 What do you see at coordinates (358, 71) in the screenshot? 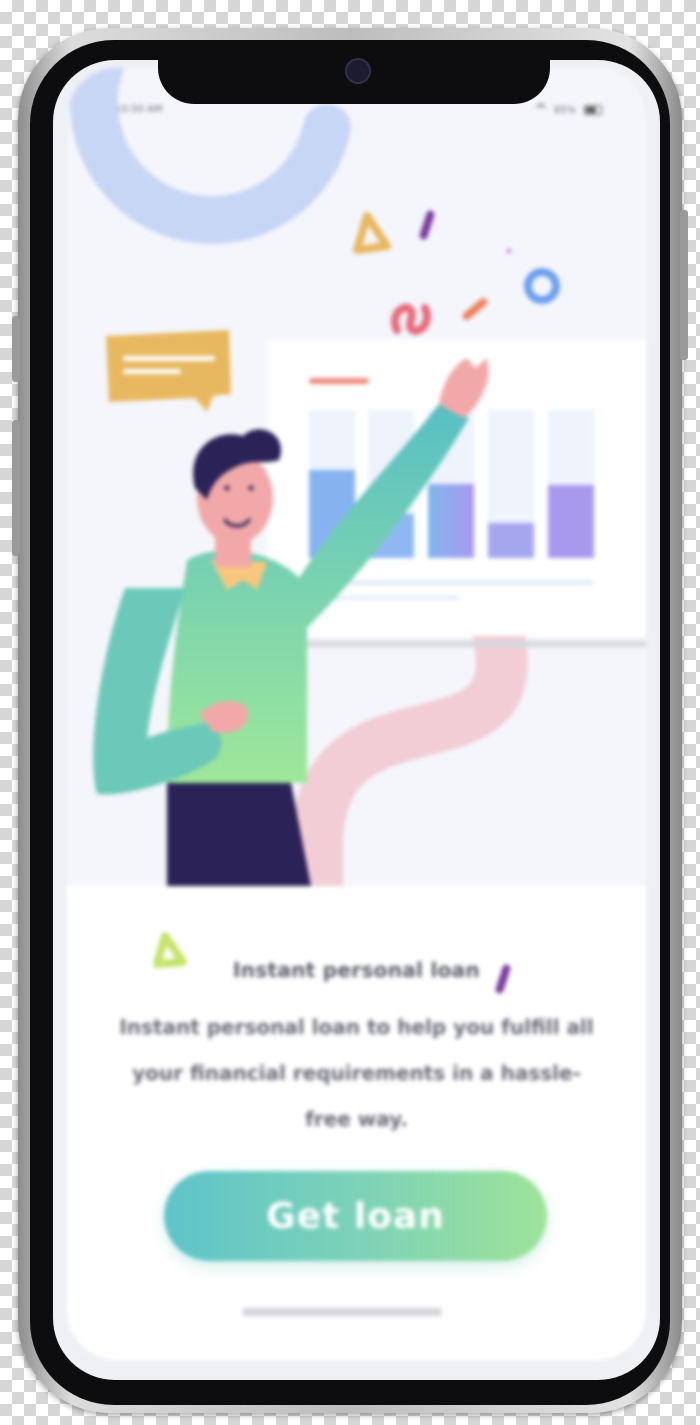
I see `camera-icon` at bounding box center [358, 71].